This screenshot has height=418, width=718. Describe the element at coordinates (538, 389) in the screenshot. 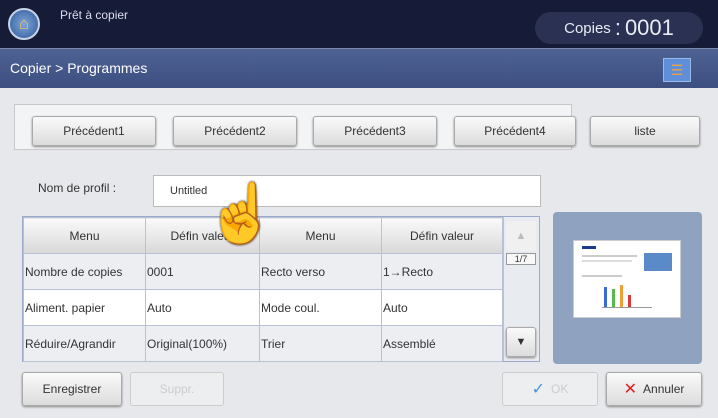

I see `checkmark-icon: ✓` at that location.